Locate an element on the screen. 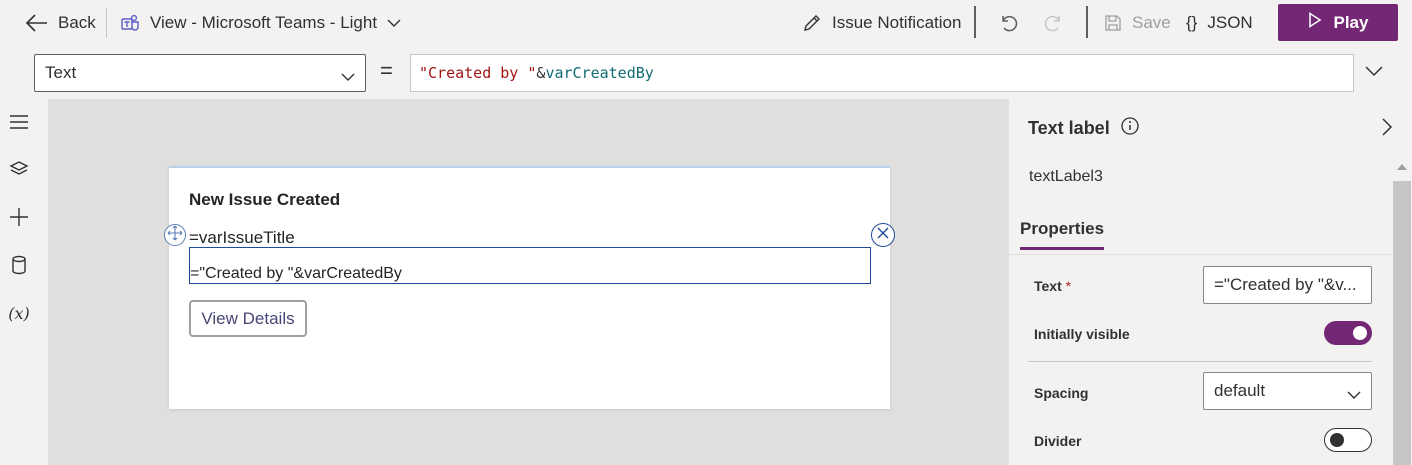  view-details-label: View Details is located at coordinates (248, 318).